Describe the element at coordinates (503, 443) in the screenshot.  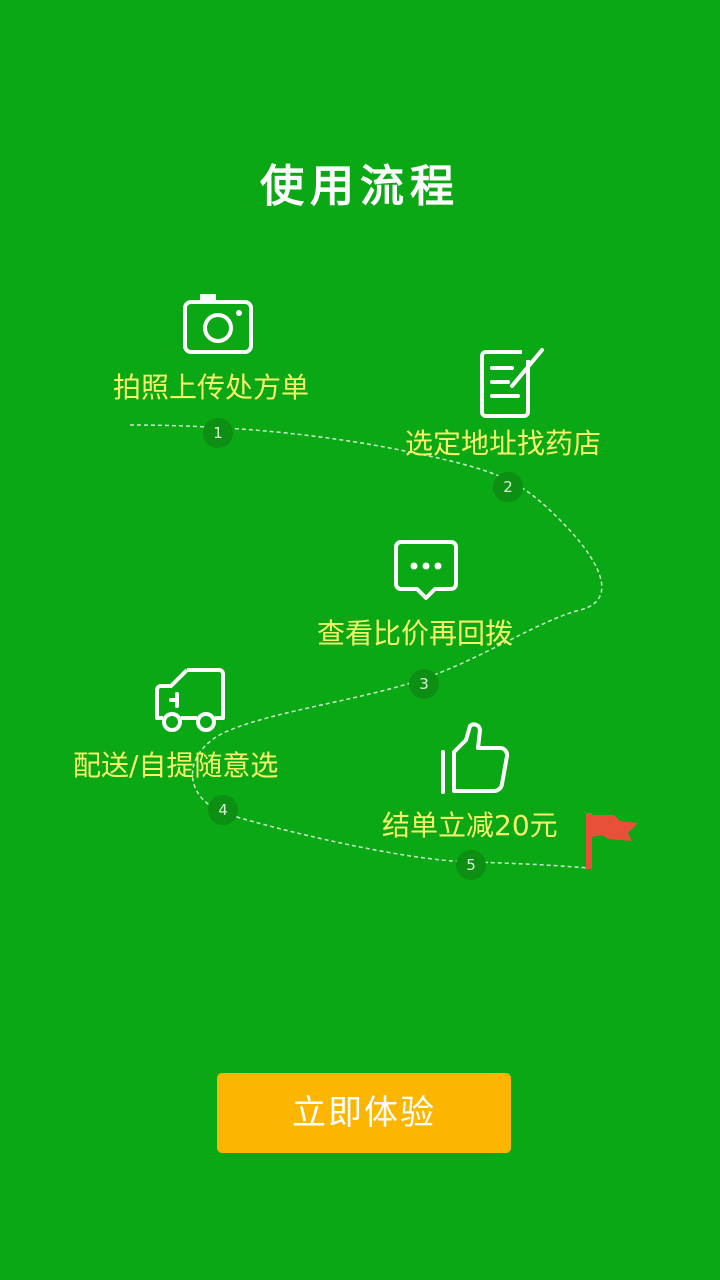
I see `step-2-label: 选定地址找药店` at that location.